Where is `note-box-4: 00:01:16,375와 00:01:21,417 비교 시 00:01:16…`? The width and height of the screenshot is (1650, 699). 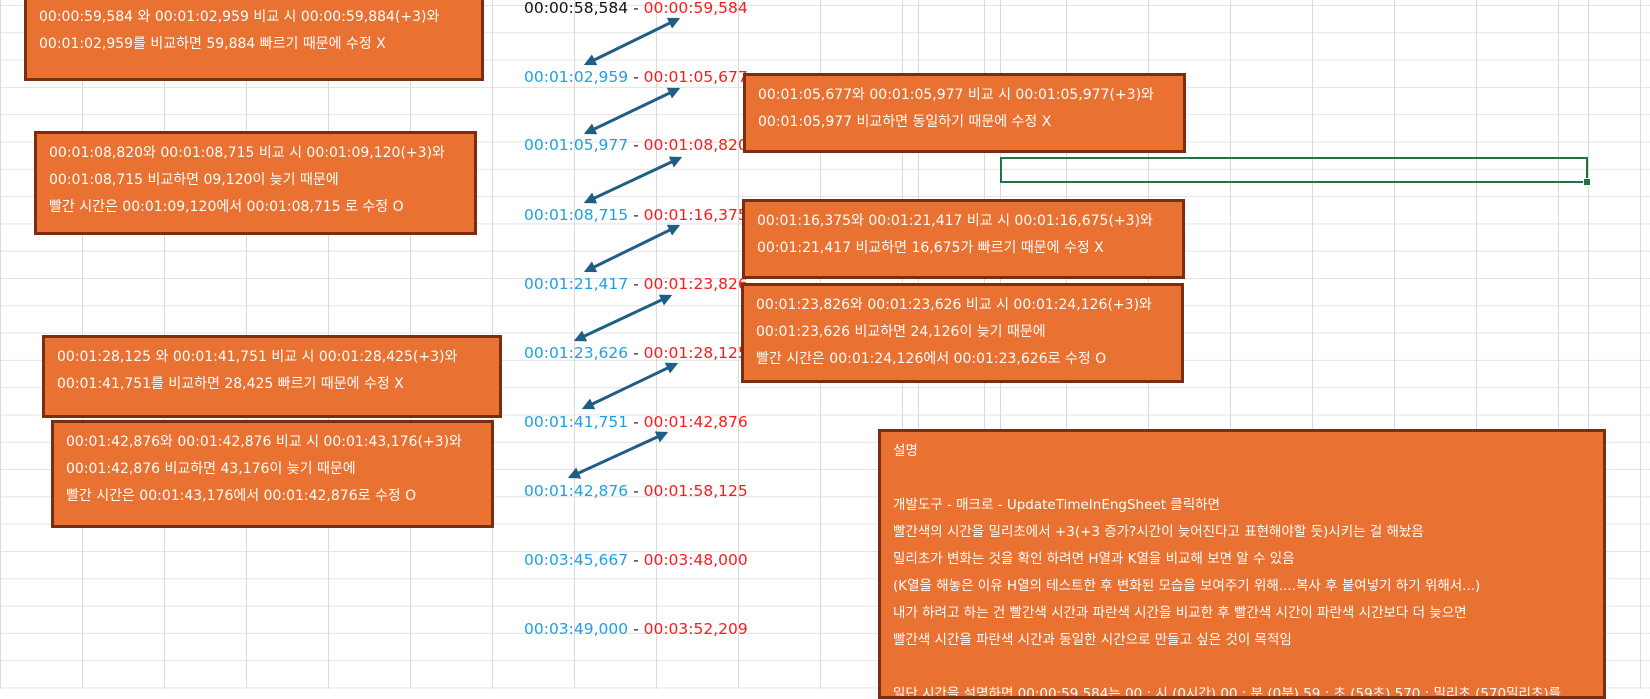
note-box-4: 00:01:16,375와 00:01:21,417 비교 시 00:01:16… is located at coordinates (963, 239).